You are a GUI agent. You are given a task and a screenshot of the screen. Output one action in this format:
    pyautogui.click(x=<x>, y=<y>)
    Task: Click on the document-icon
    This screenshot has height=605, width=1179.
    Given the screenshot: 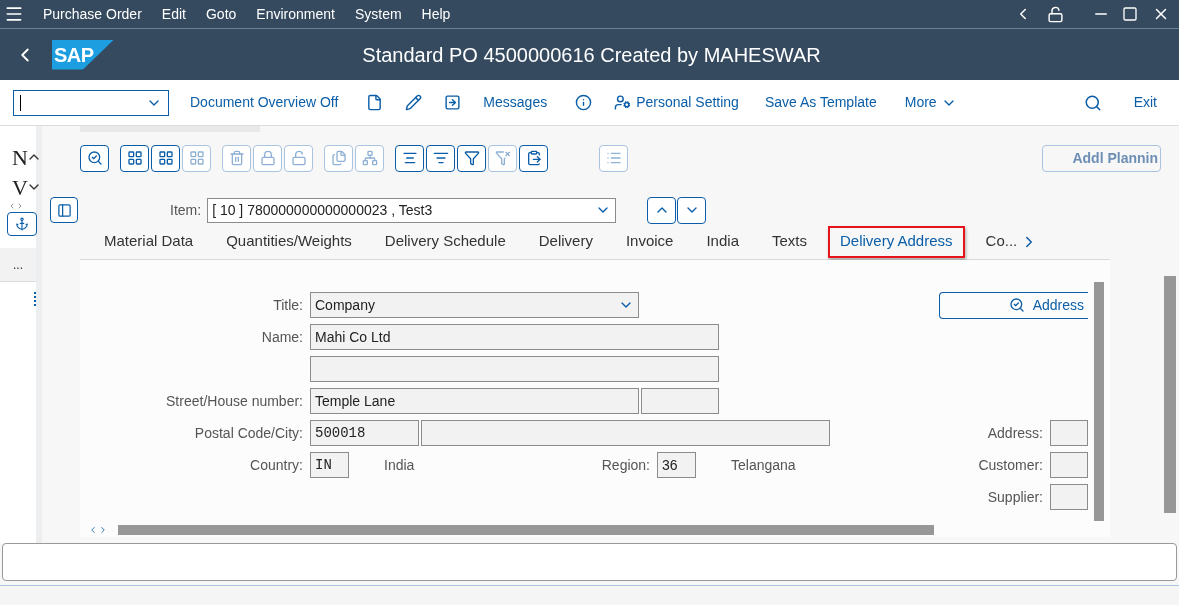 What is the action you would take?
    pyautogui.click(x=375, y=102)
    